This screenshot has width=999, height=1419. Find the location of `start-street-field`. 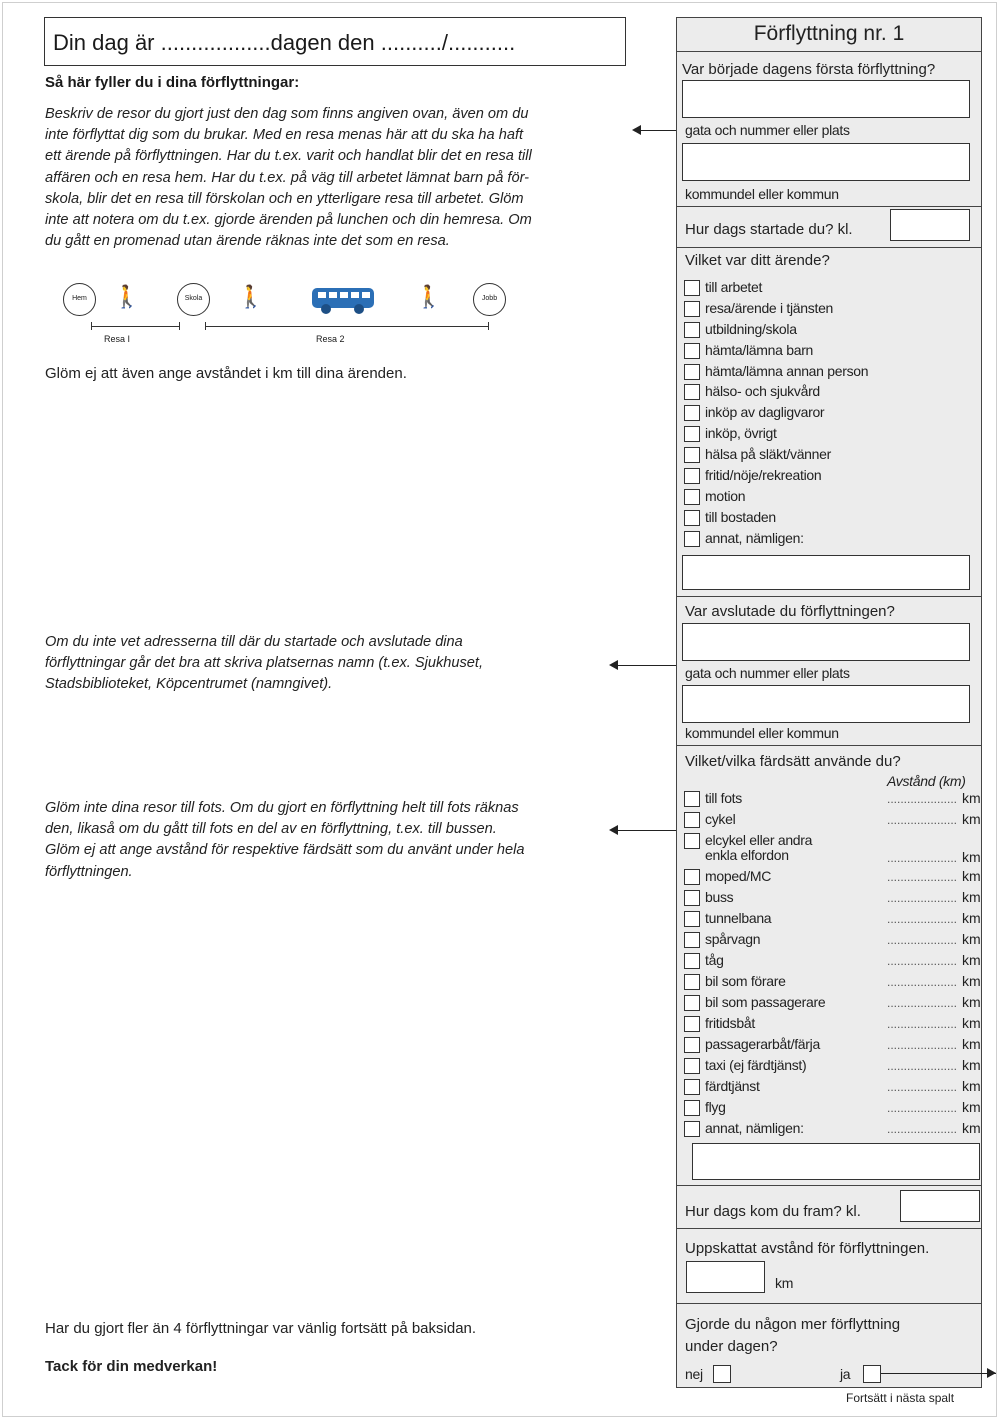

start-street-field is located at coordinates (826, 99).